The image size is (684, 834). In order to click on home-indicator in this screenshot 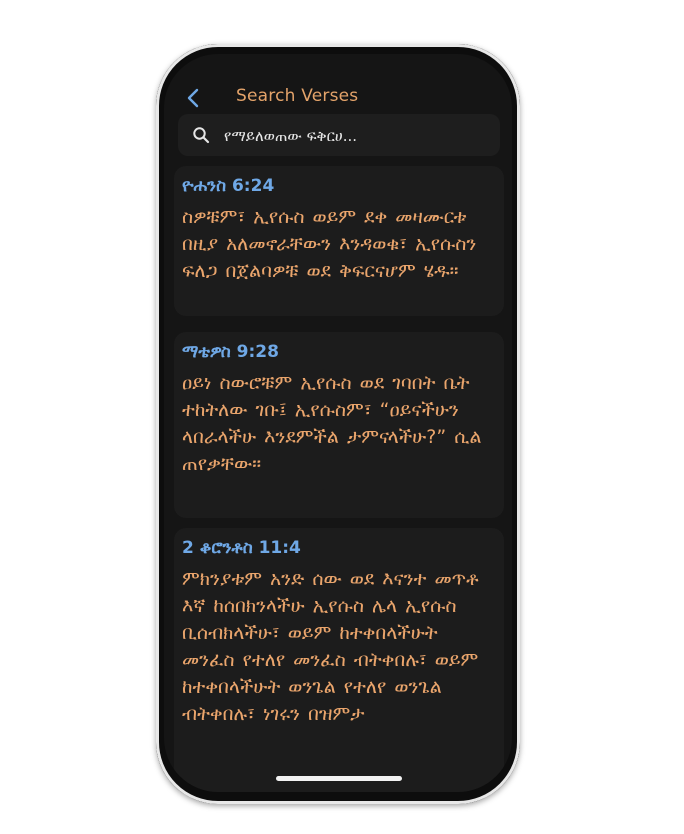, I will do `click(339, 778)`.